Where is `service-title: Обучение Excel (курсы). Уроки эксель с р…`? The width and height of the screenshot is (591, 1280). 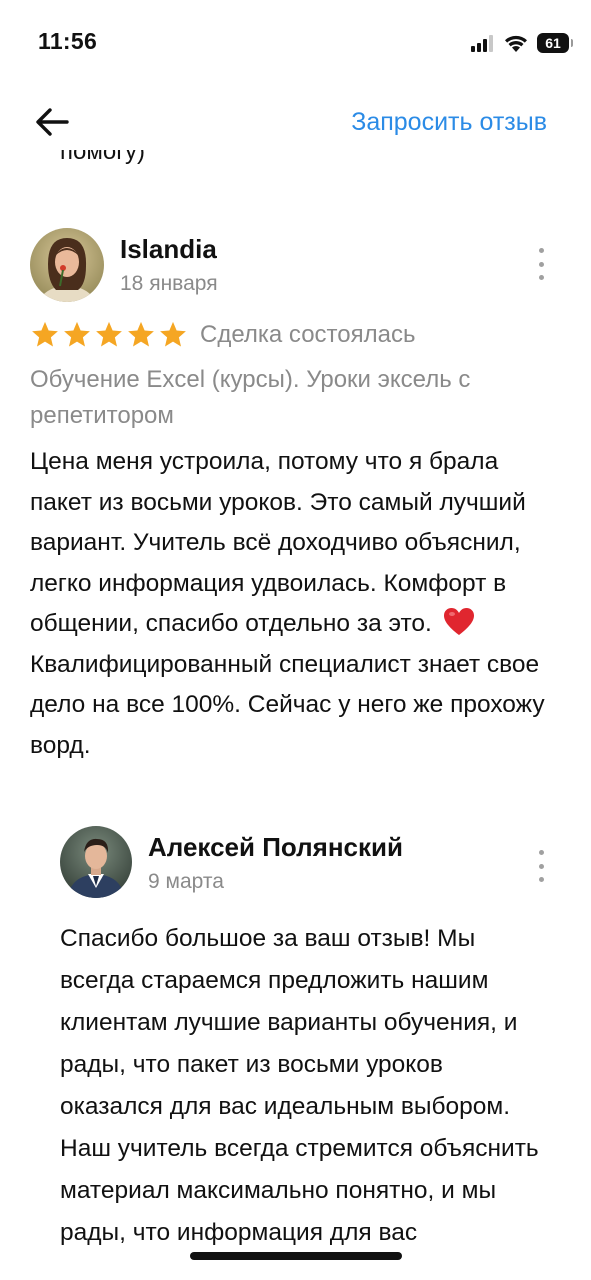 service-title: Обучение Excel (курсы). Уроки эксель с р… is located at coordinates (295, 398).